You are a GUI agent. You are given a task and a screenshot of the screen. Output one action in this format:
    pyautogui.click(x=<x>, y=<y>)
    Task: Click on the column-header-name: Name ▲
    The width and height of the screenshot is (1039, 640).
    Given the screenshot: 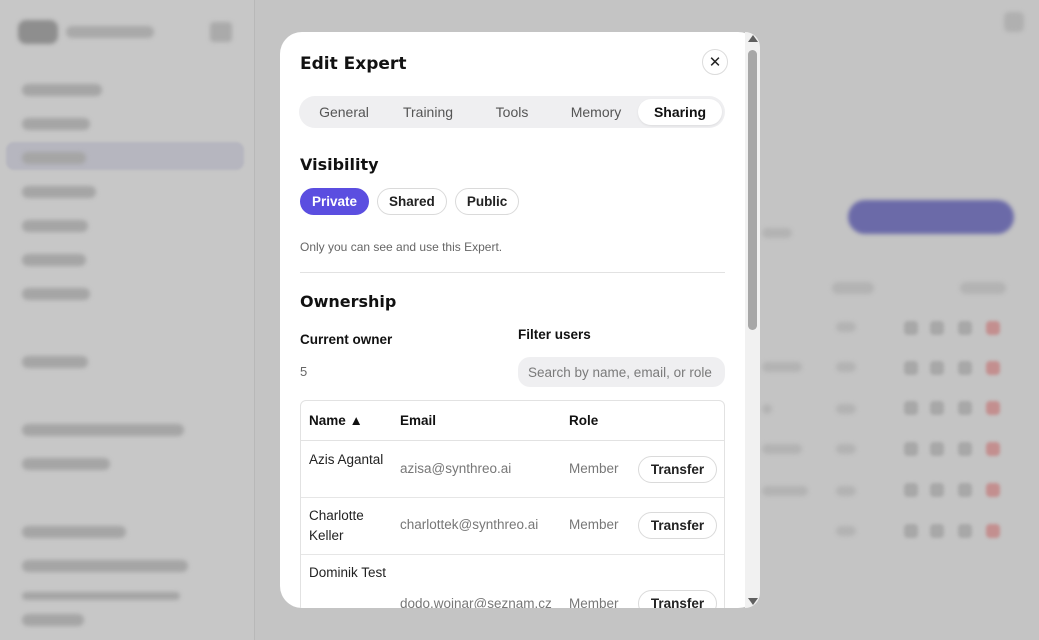 What is the action you would take?
    pyautogui.click(x=336, y=420)
    